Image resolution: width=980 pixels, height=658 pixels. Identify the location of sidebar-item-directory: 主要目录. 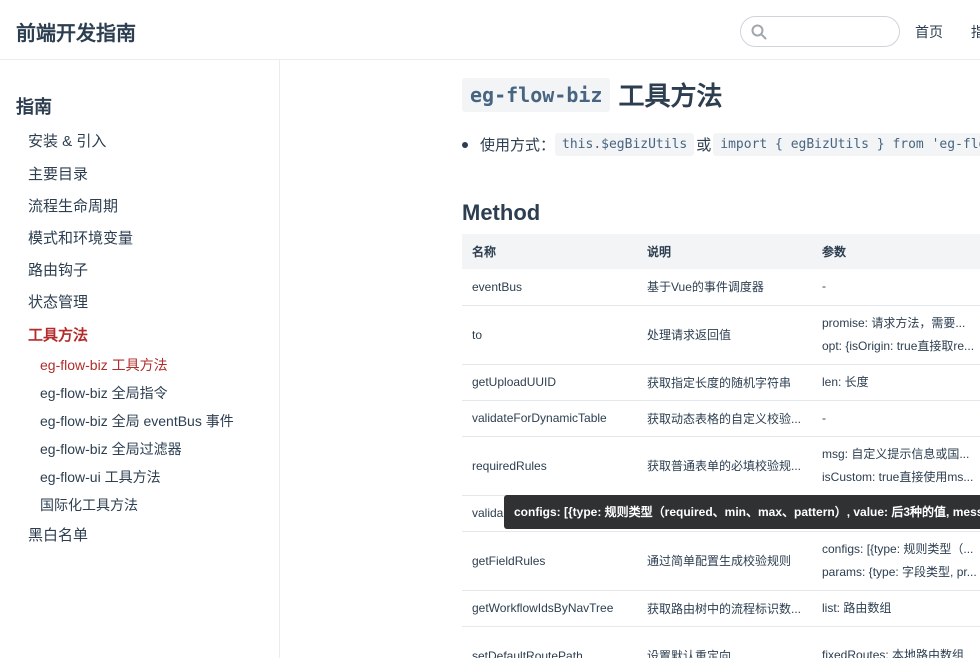
(58, 173).